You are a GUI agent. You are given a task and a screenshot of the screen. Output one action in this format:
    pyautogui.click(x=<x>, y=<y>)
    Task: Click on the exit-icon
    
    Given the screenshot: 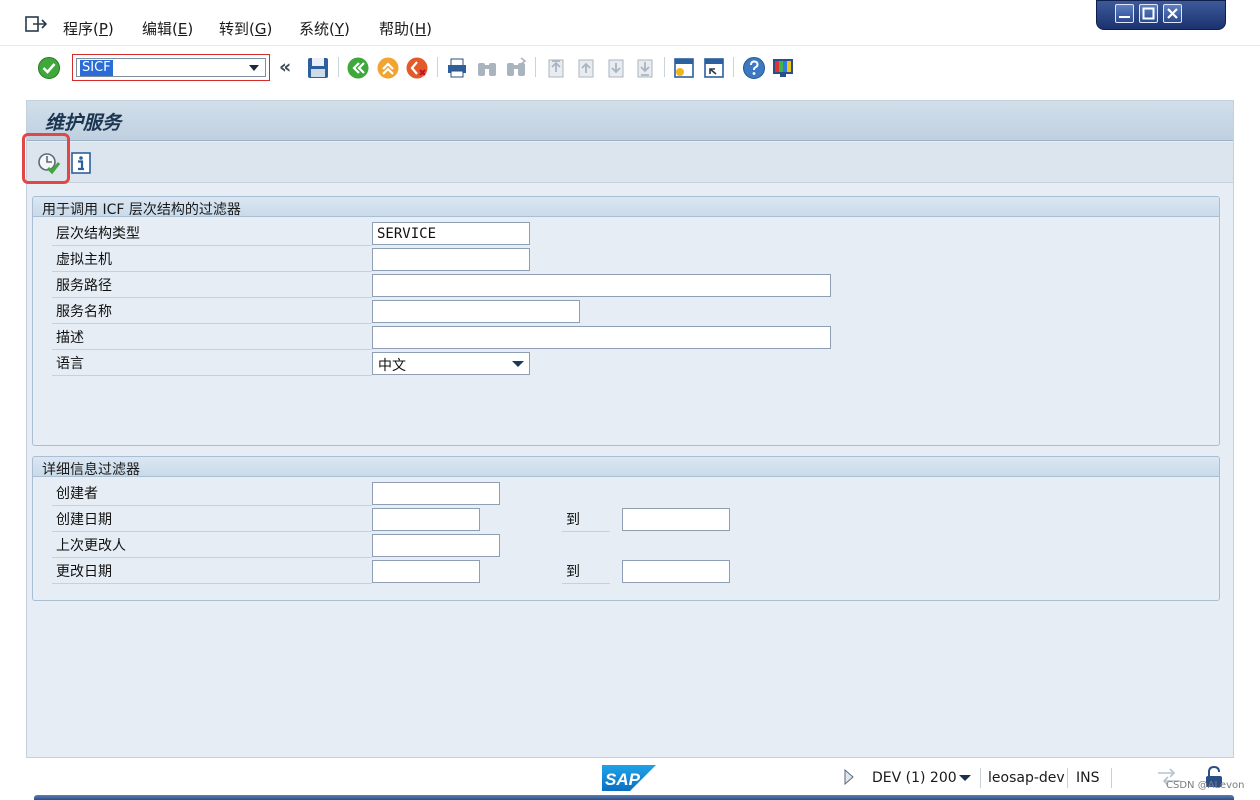 What is the action you would take?
    pyautogui.click(x=388, y=68)
    